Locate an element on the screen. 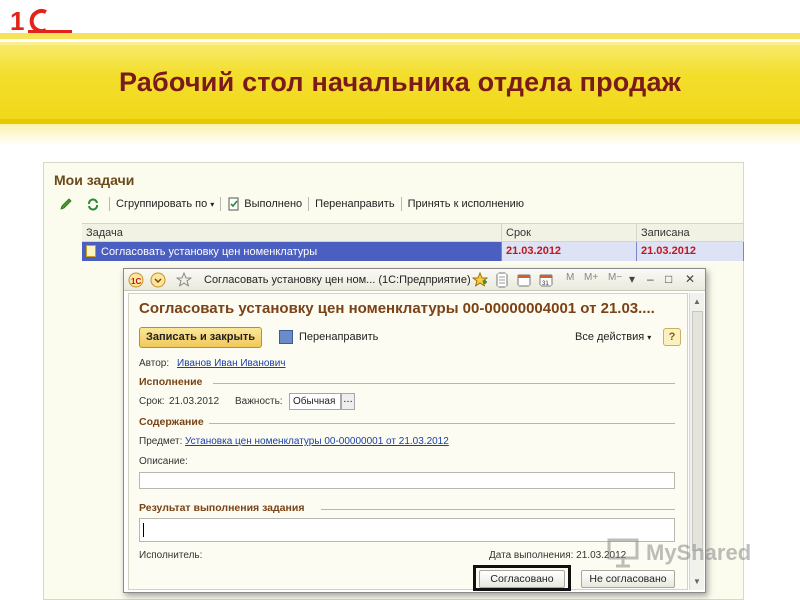  scroll-up-icon: ▲ is located at coordinates (697, 301).